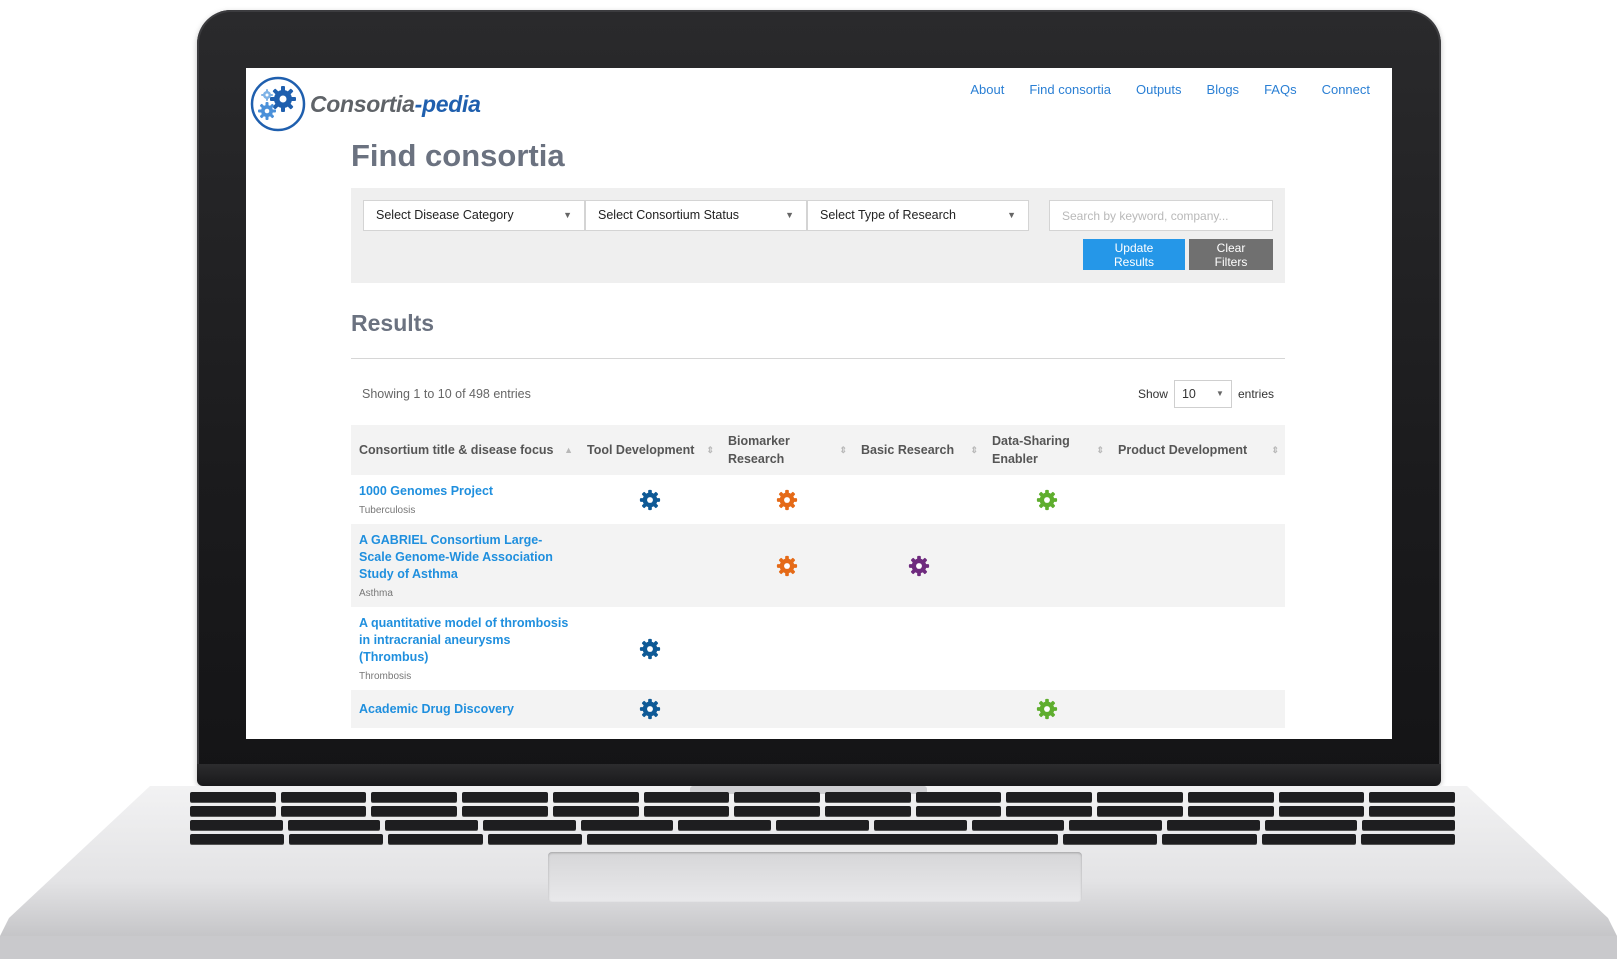  Describe the element at coordinates (649, 450) in the screenshot. I see `column-header-tool-development: Tool Development ⇕` at that location.